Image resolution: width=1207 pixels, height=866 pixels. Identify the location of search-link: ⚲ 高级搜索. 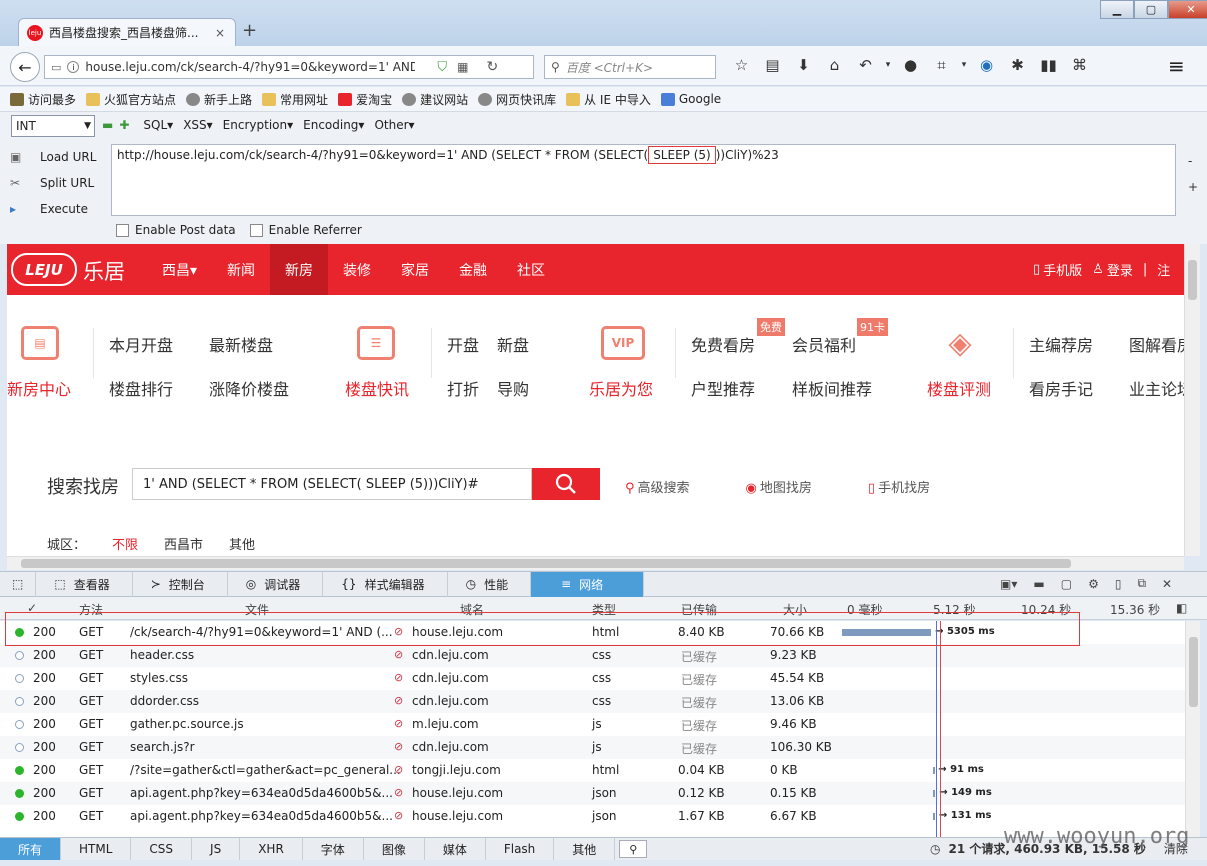
(671, 486).